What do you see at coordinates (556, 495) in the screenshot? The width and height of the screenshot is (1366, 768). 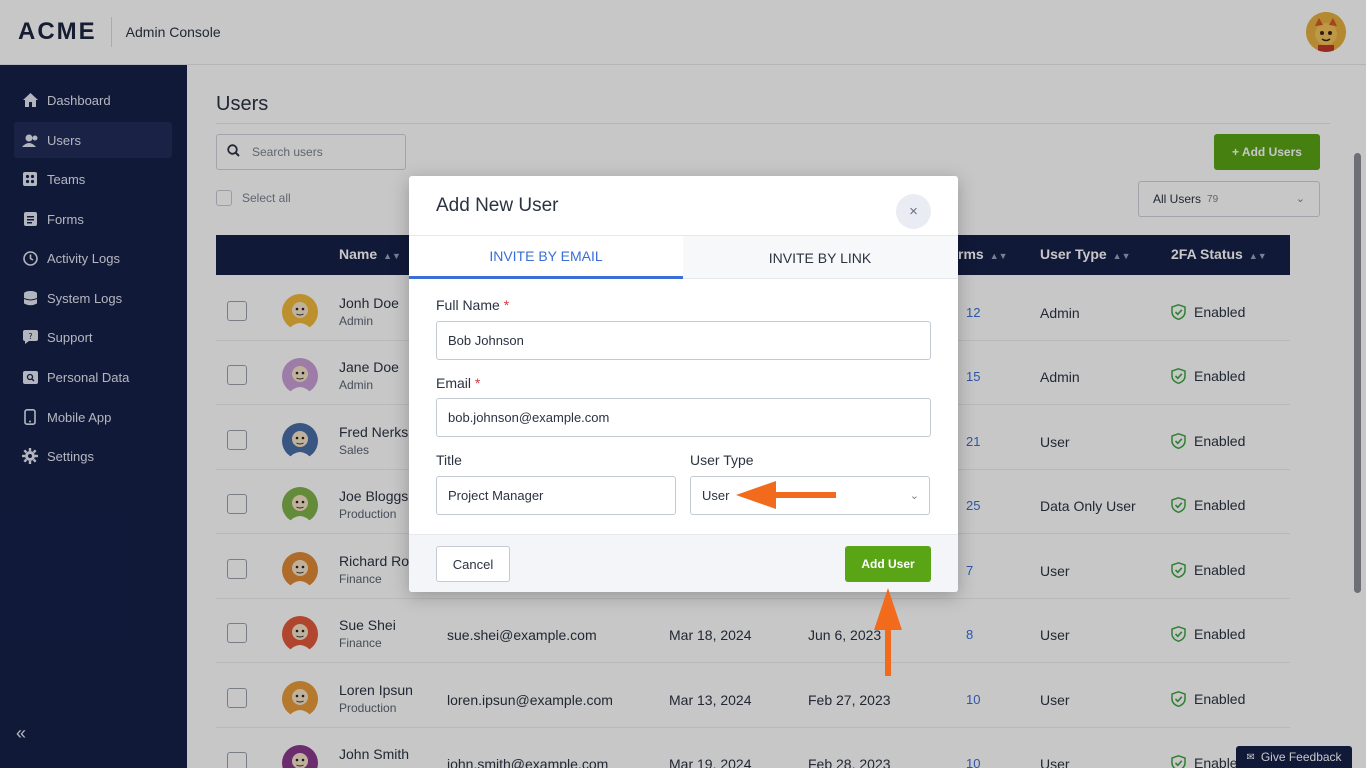 I see `title-field: Project Manager` at bounding box center [556, 495].